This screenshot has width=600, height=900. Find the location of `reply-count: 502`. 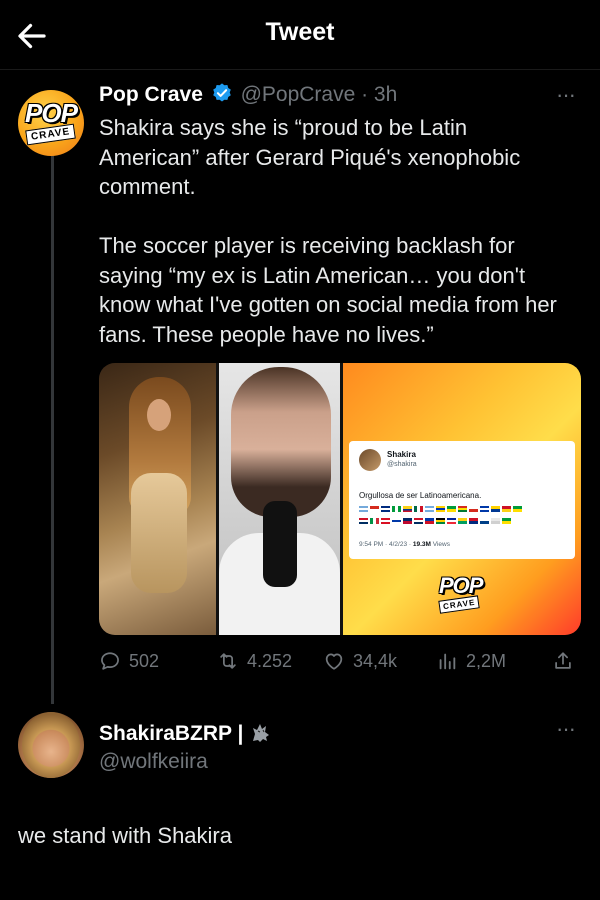

reply-count: 502 is located at coordinates (144, 660).